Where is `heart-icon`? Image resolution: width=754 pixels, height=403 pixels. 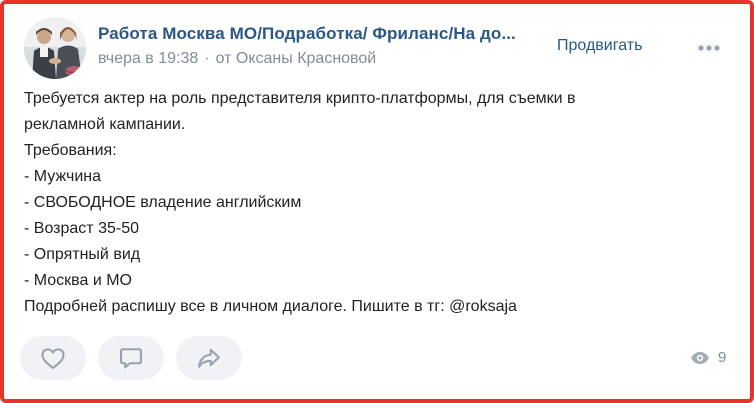
heart-icon is located at coordinates (53, 358).